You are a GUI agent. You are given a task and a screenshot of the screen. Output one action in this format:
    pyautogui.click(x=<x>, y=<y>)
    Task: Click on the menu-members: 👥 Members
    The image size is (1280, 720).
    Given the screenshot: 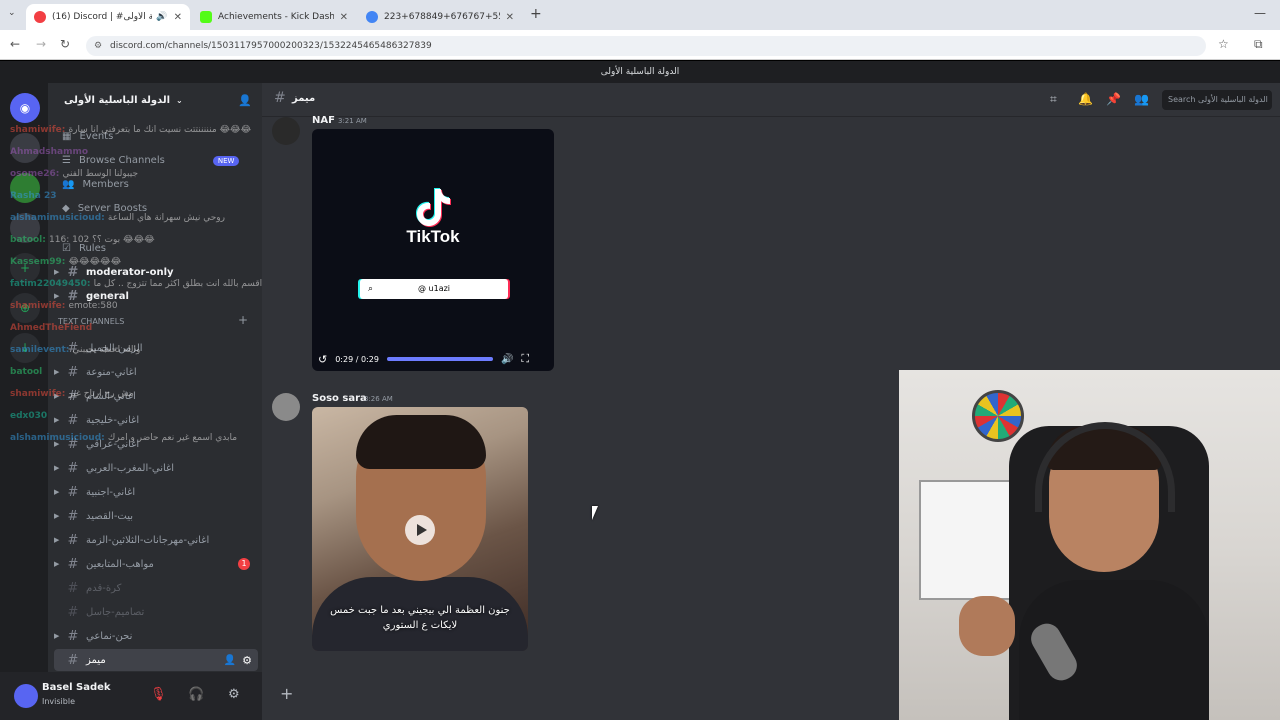 What is the action you would take?
    pyautogui.click(x=95, y=184)
    